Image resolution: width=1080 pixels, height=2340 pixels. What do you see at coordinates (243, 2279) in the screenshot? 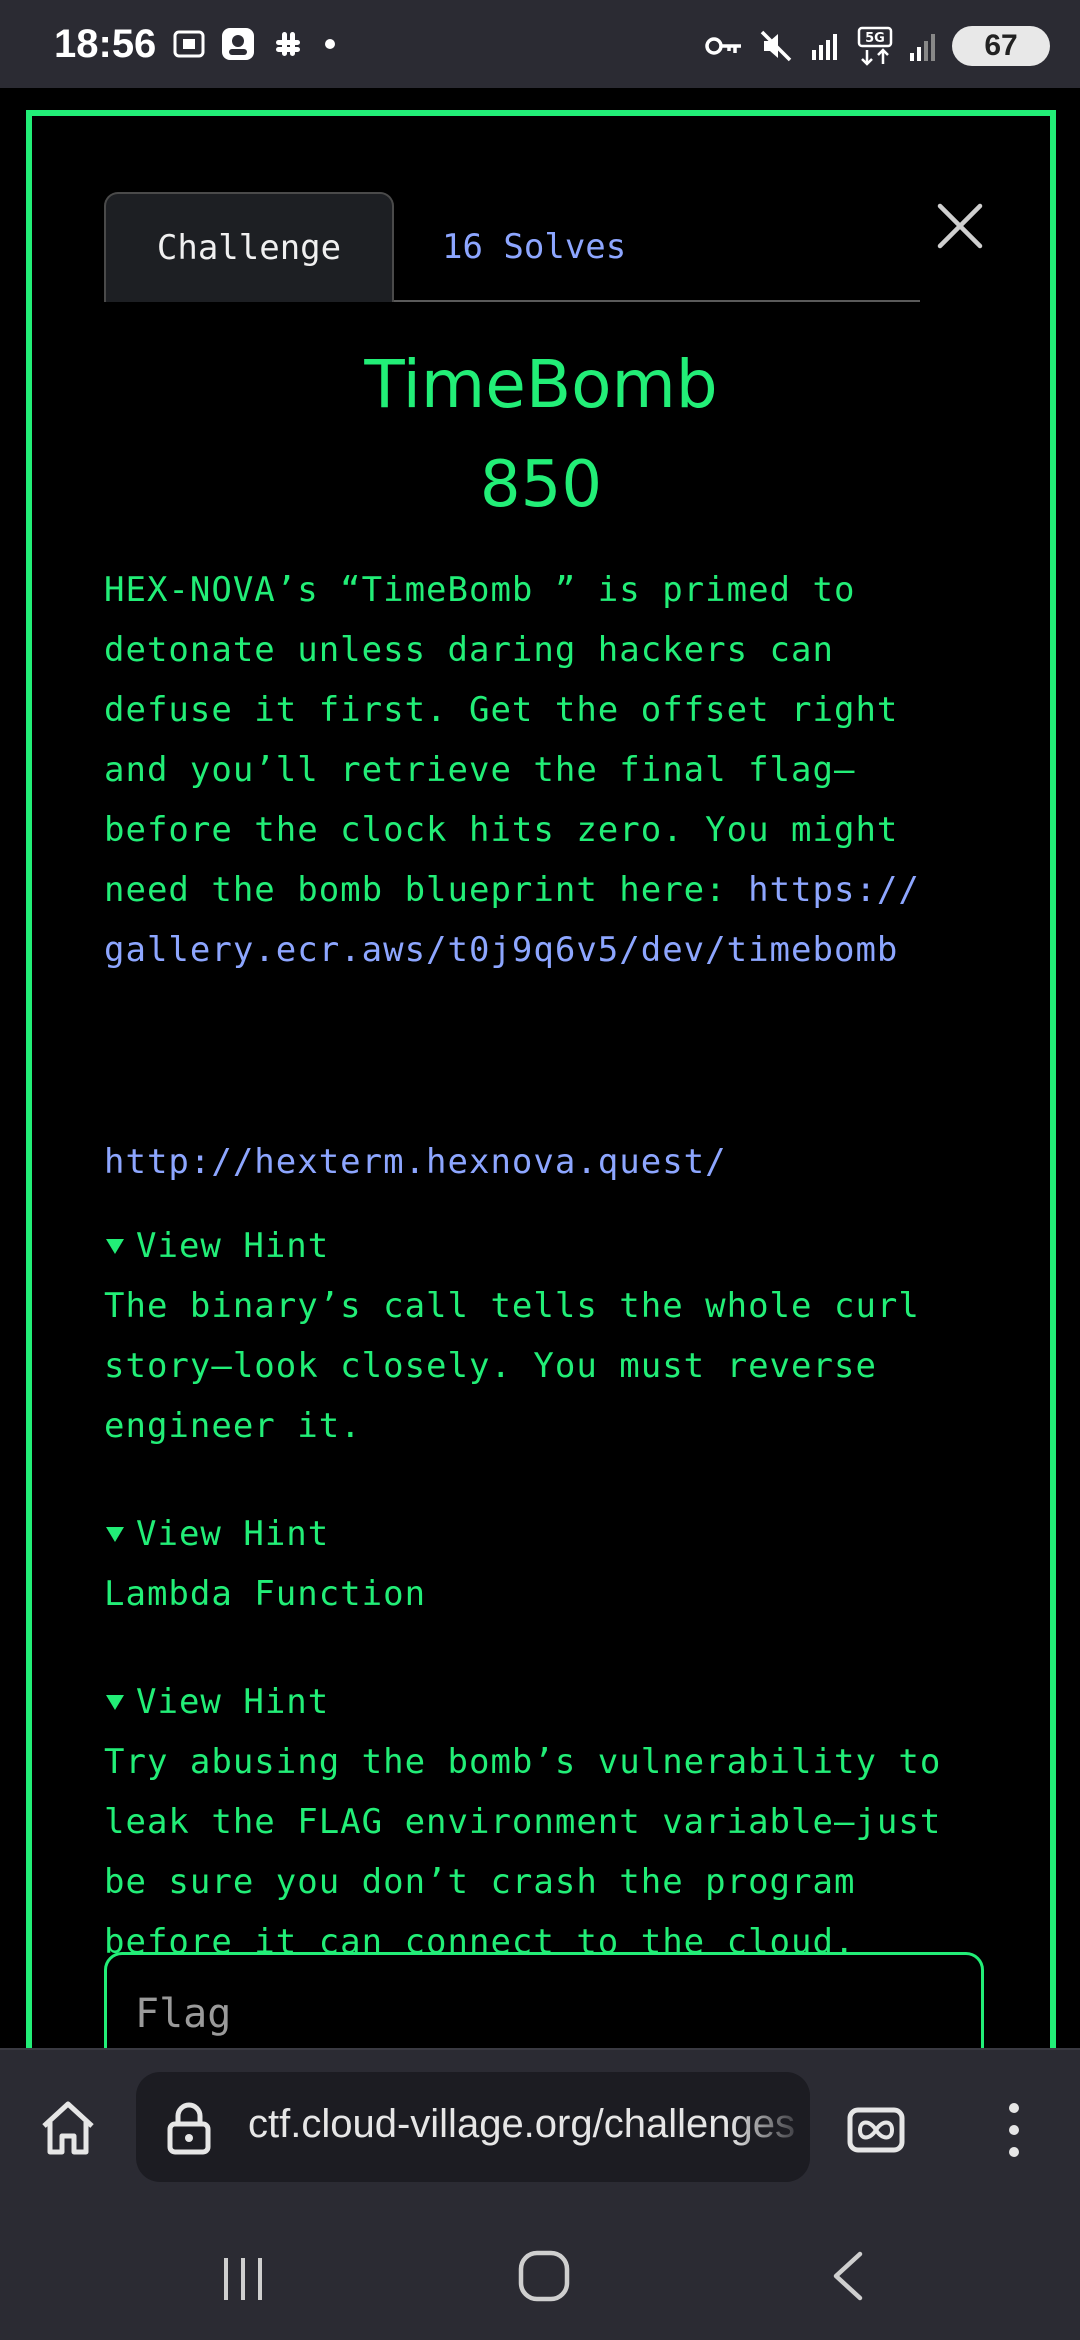
I see `recent-apps-icon` at bounding box center [243, 2279].